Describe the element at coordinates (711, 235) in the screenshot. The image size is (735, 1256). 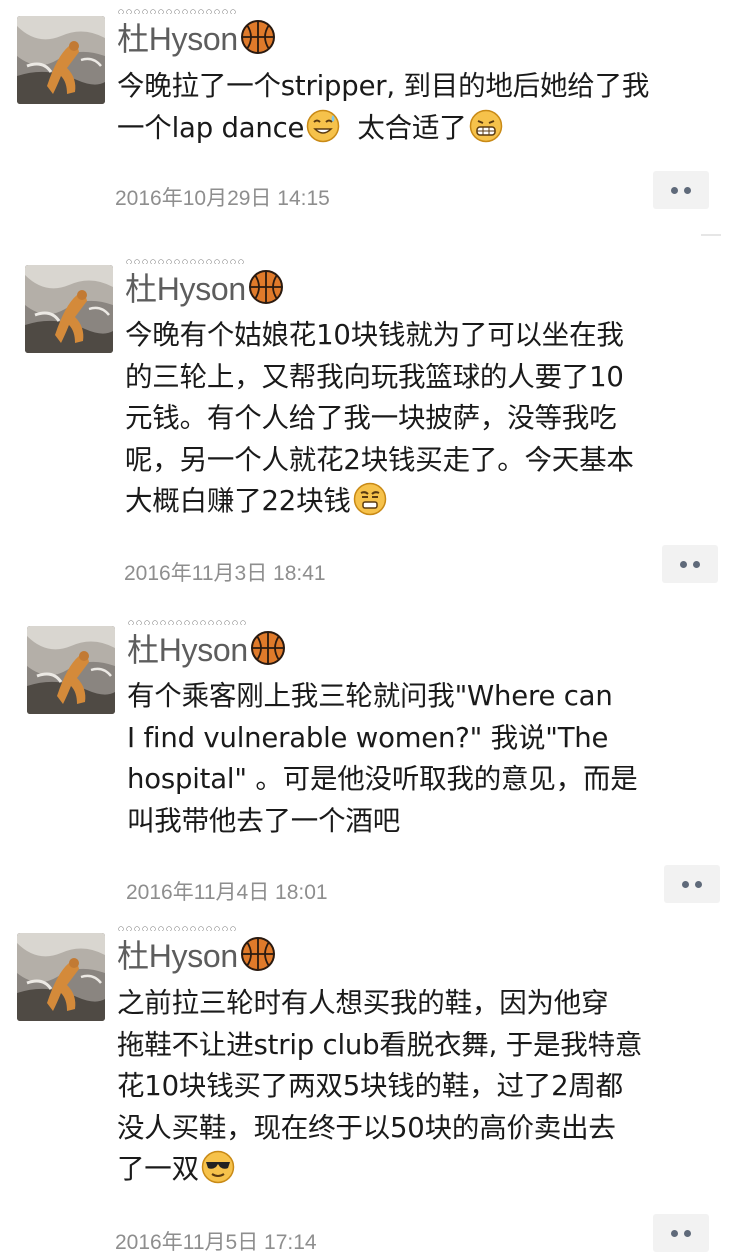
I see `divider` at that location.